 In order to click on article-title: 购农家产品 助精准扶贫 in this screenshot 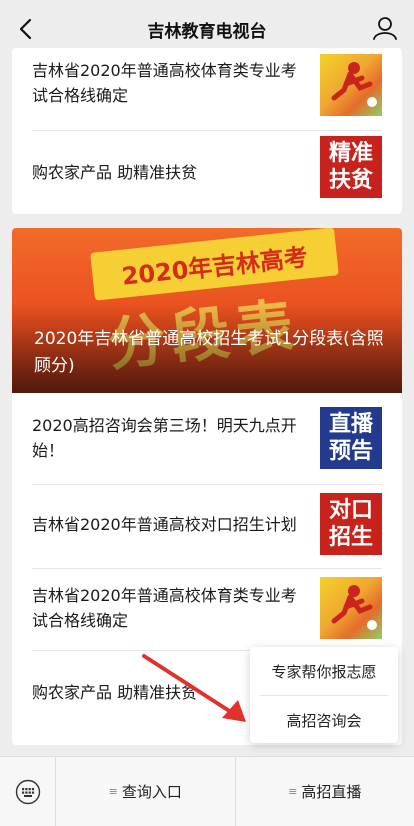, I will do `click(115, 172)`.